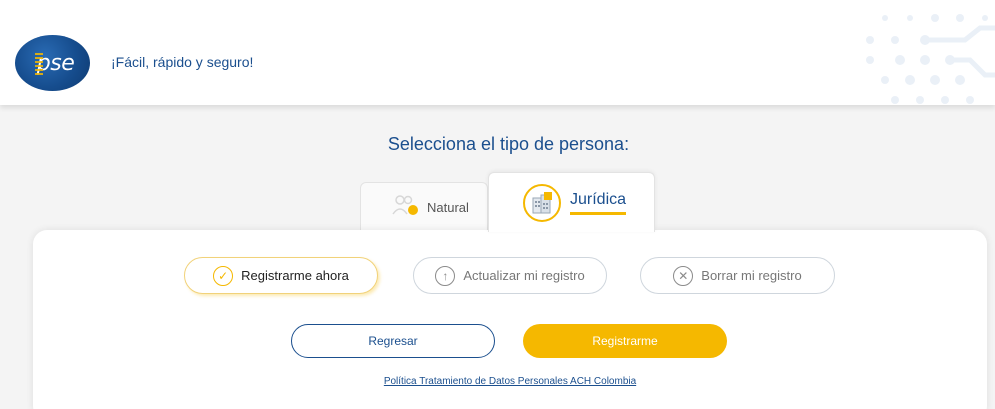 The width and height of the screenshot is (995, 409). What do you see at coordinates (445, 275) in the screenshot?
I see `arrow-up-circle-icon: ↑` at bounding box center [445, 275].